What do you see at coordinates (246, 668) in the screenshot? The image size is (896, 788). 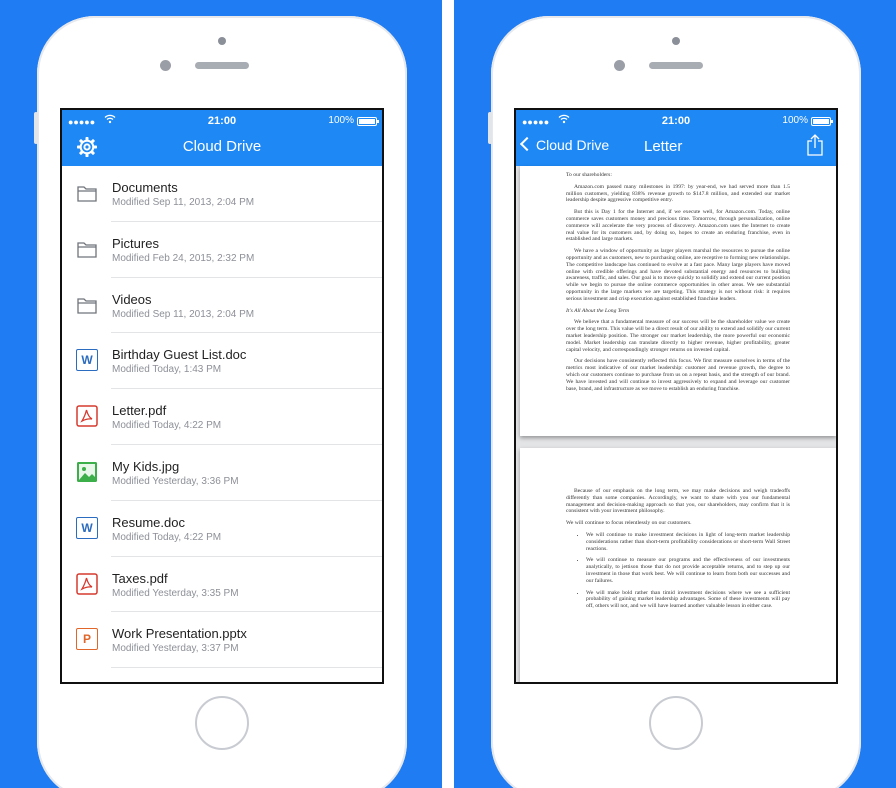 I see `row-separator` at bounding box center [246, 668].